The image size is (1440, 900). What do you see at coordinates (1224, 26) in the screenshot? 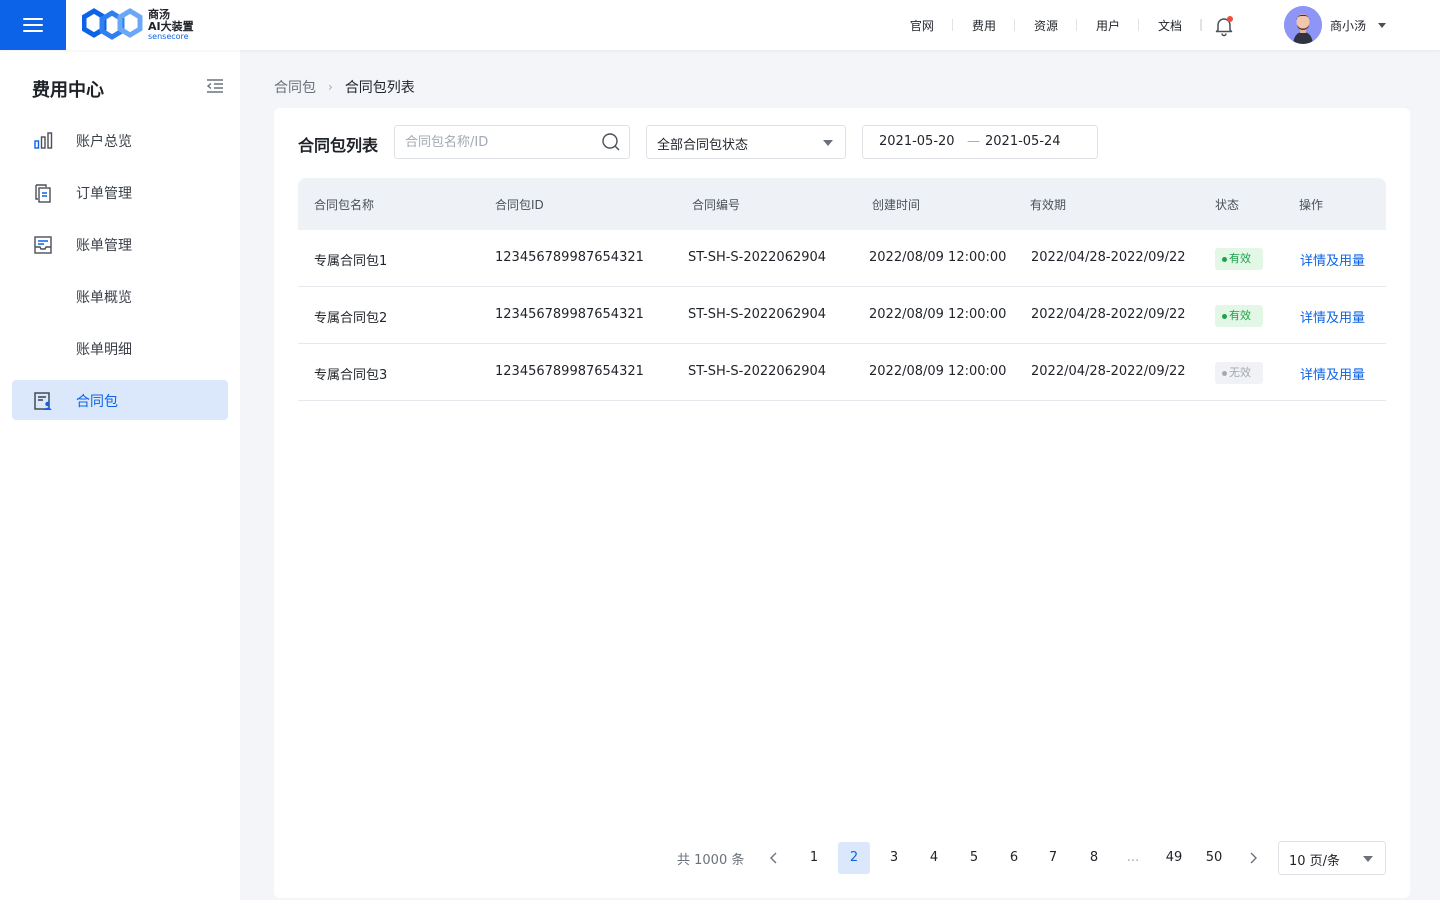
I see `notification-bell-icon` at bounding box center [1224, 26].